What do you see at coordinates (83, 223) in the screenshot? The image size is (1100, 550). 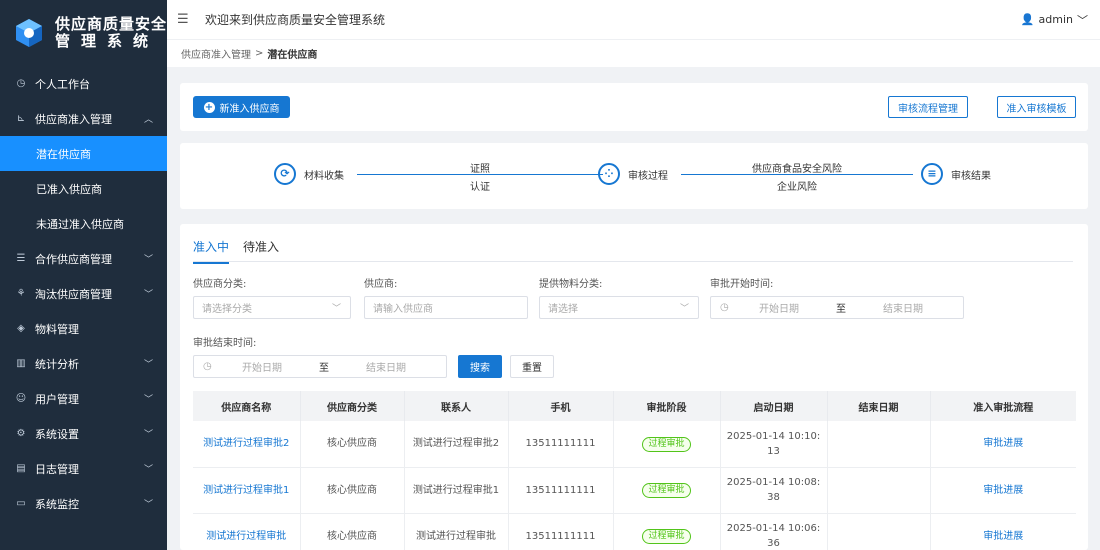 I see `sidebar-subitem-rejected-suppliers: 未通过准入供应商` at bounding box center [83, 223].